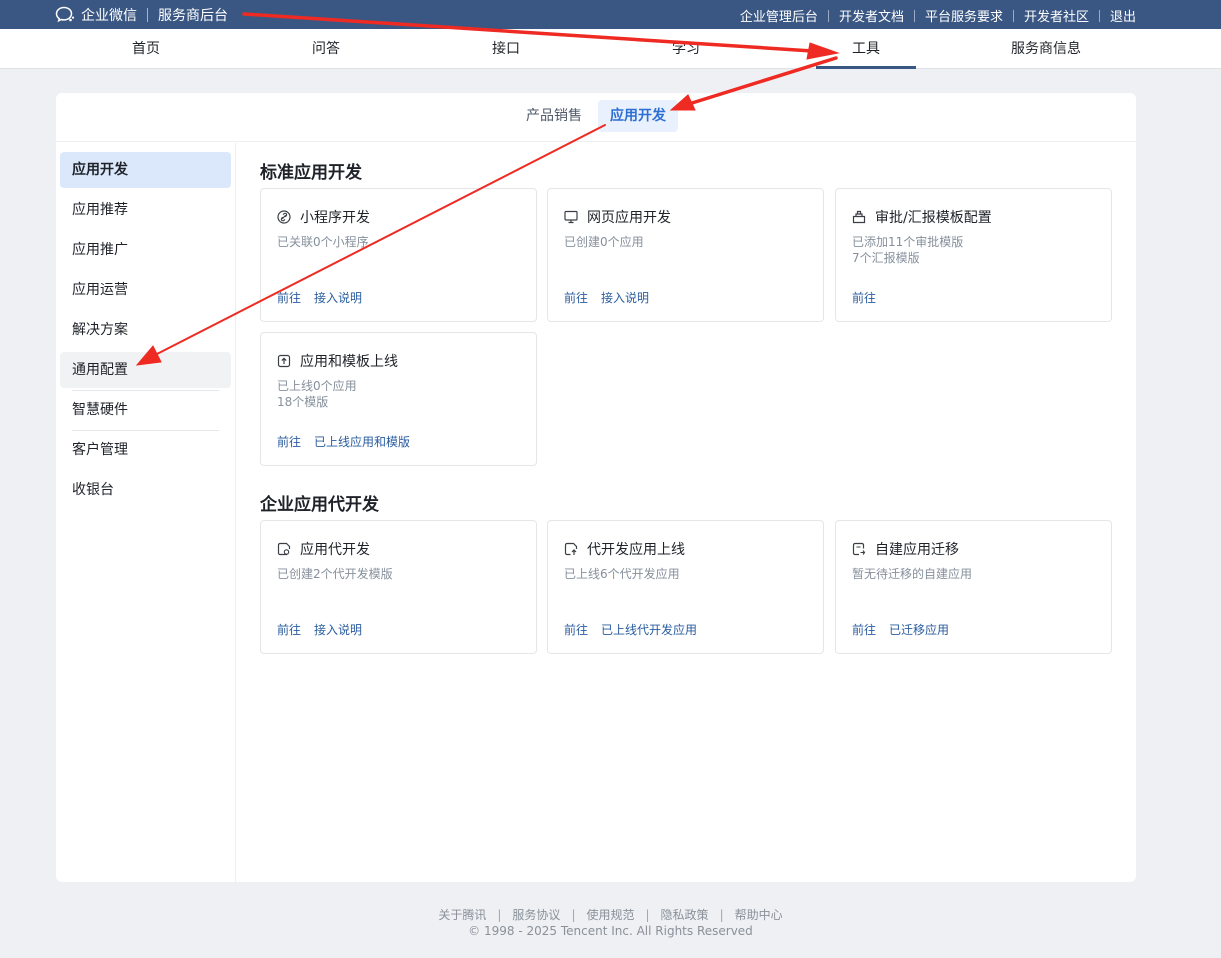  Describe the element at coordinates (362, 441) in the screenshot. I see `launched-apps-link: 已上线应用和模版` at that location.